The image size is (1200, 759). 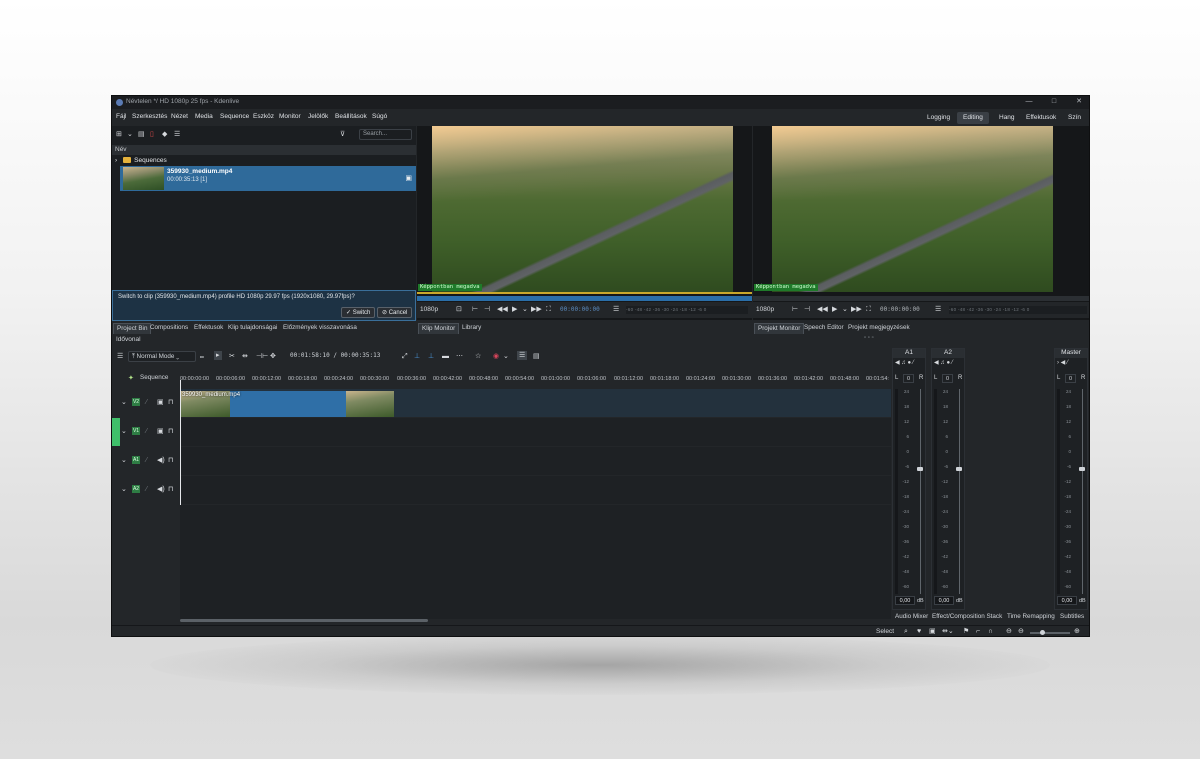 What do you see at coordinates (1009, 631) in the screenshot?
I see `zoom-out-icon: ⊖` at bounding box center [1009, 631].